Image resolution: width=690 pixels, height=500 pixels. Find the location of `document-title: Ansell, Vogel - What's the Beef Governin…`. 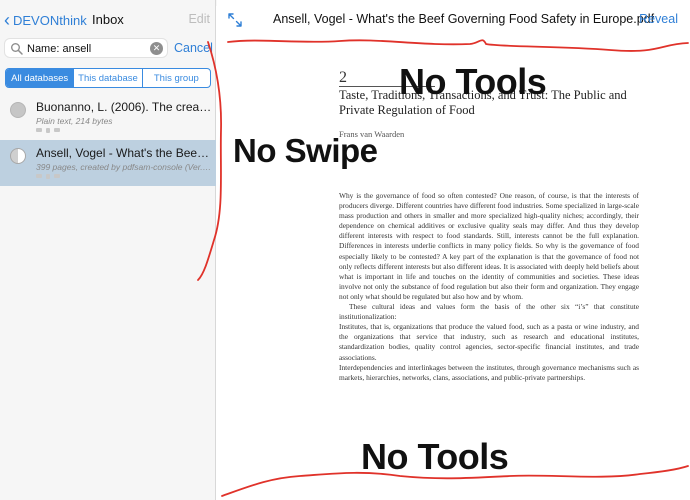

document-title: Ansell, Vogel - What's the Beef Governin… is located at coordinates (464, 19).